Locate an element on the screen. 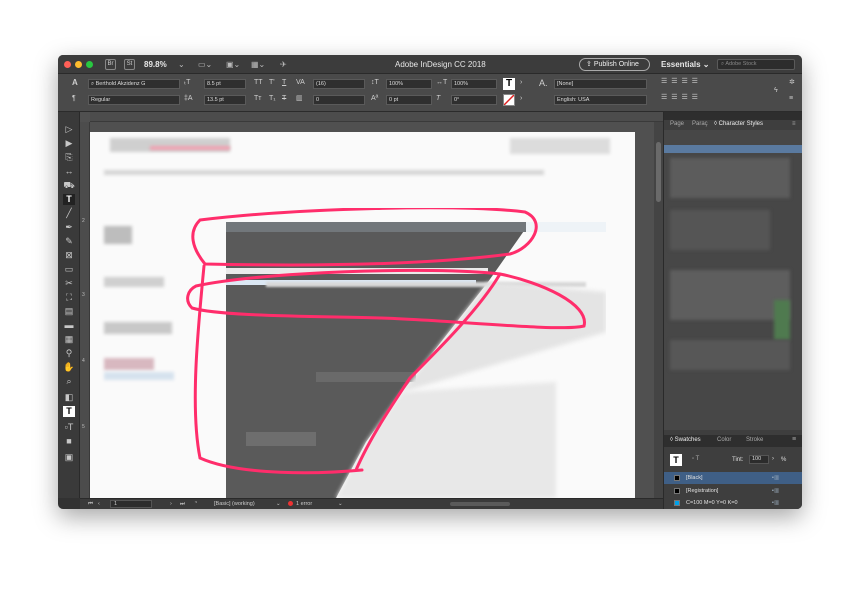 The image size is (860, 589). small-caps-icon: Tт is located at coordinates (257, 99).